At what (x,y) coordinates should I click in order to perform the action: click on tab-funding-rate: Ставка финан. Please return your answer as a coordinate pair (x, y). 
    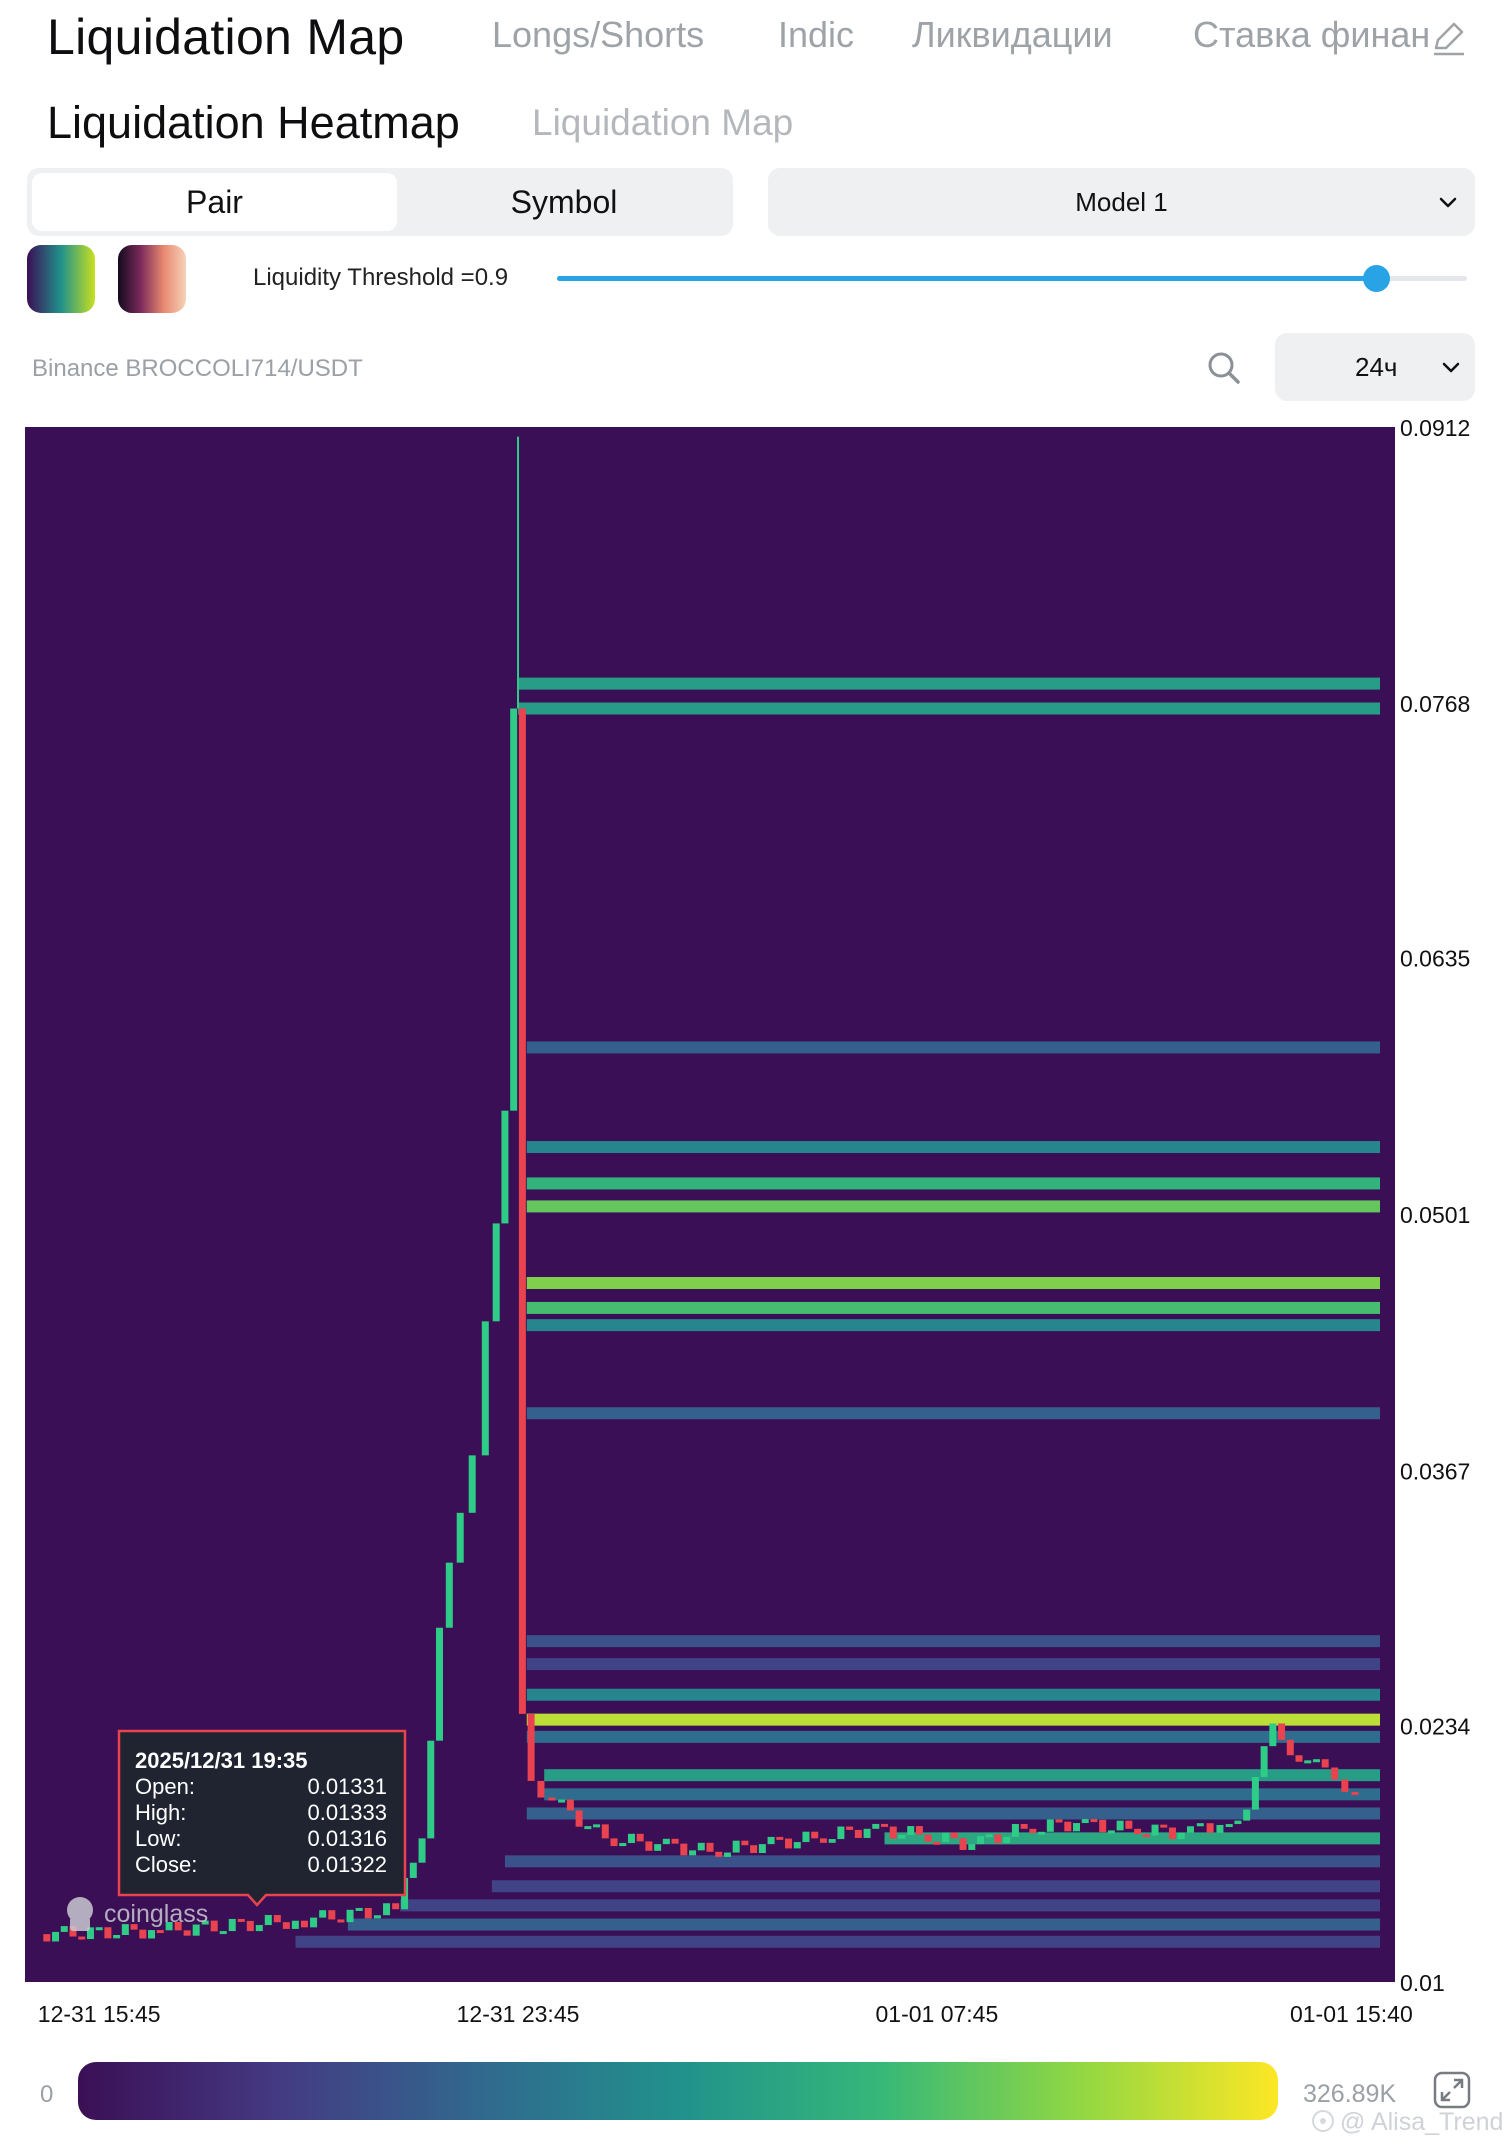
    Looking at the image, I should click on (1325, 35).